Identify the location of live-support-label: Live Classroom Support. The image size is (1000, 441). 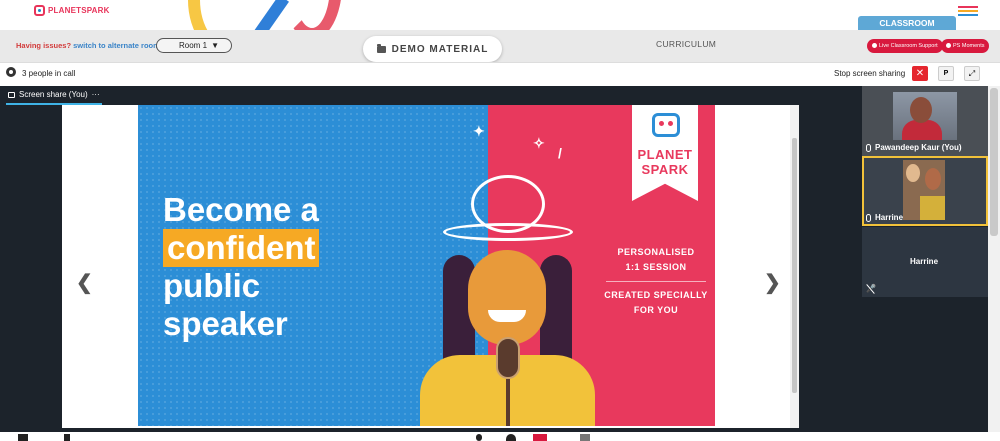
(908, 46).